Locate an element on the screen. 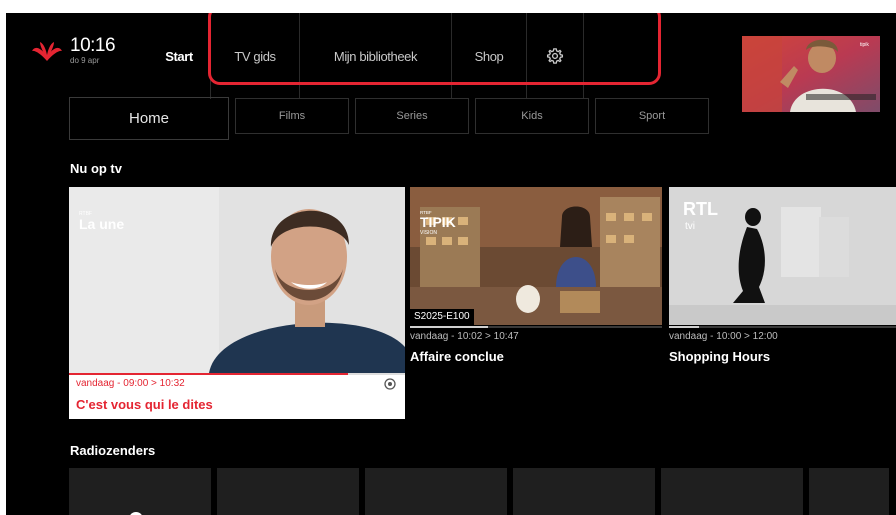 The image size is (896, 515). clock: 10:16 do 9 apr is located at coordinates (93, 50).